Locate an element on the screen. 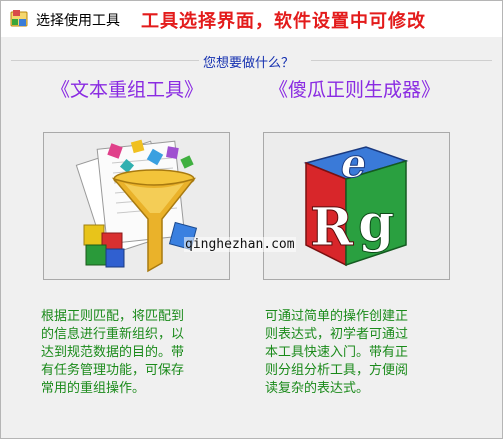  question-label: 您想要做什么？ is located at coordinates (249, 63).